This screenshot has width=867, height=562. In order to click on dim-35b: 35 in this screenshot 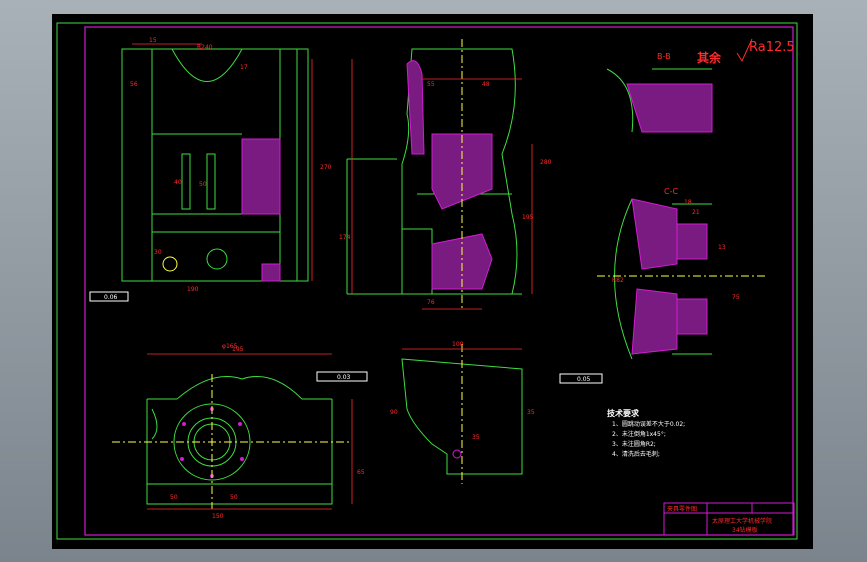, I will do `click(531, 412)`.